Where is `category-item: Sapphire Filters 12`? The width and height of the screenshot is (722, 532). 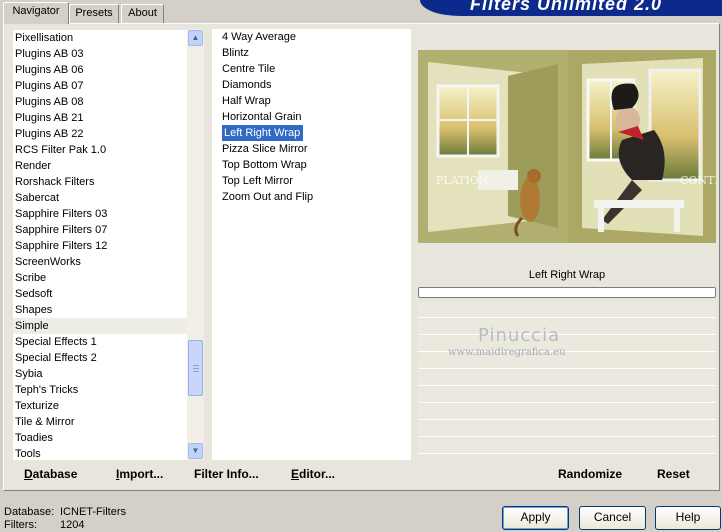
category-item: Sapphire Filters 12 is located at coordinates (100, 246).